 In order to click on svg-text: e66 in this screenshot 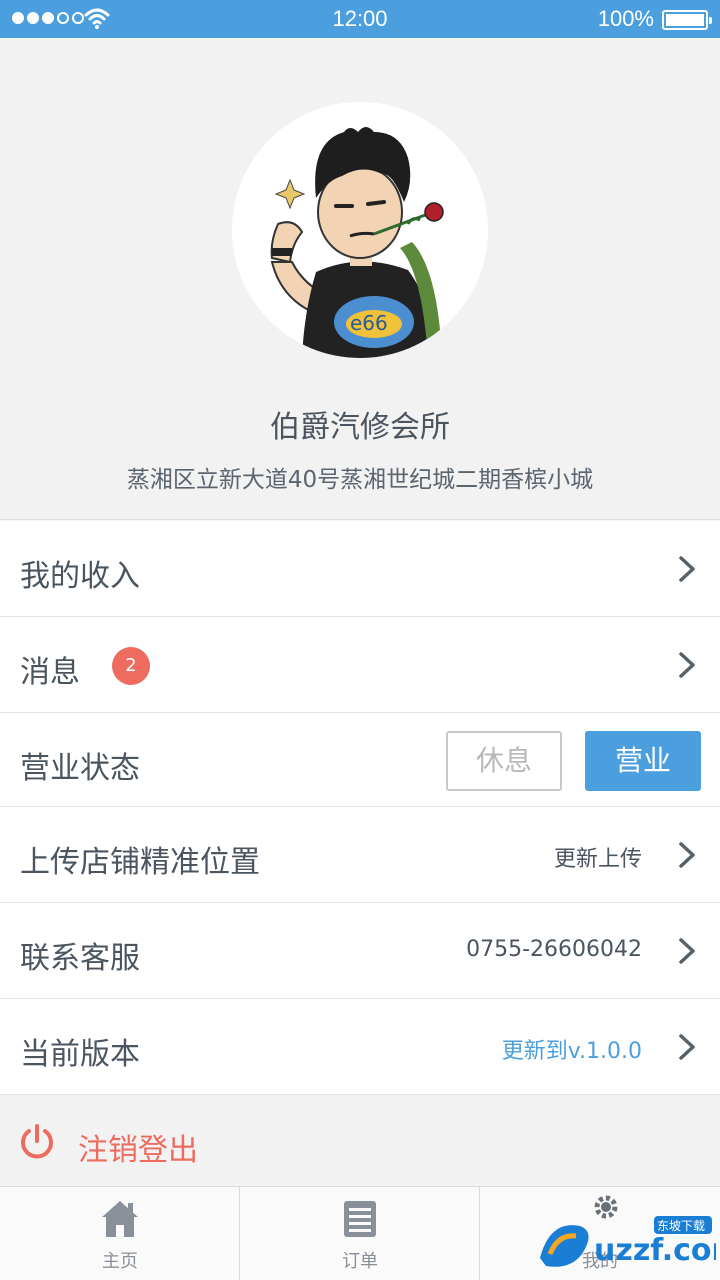, I will do `click(369, 323)`.